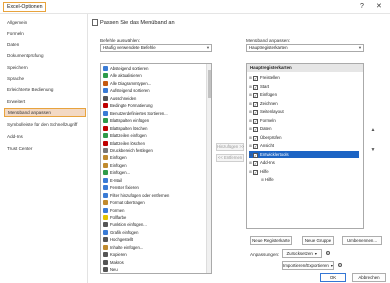 The image size is (390, 283). Describe the element at coordinates (45, 78) in the screenshot. I see `sidebar-item-sprache: Sprache` at that location.